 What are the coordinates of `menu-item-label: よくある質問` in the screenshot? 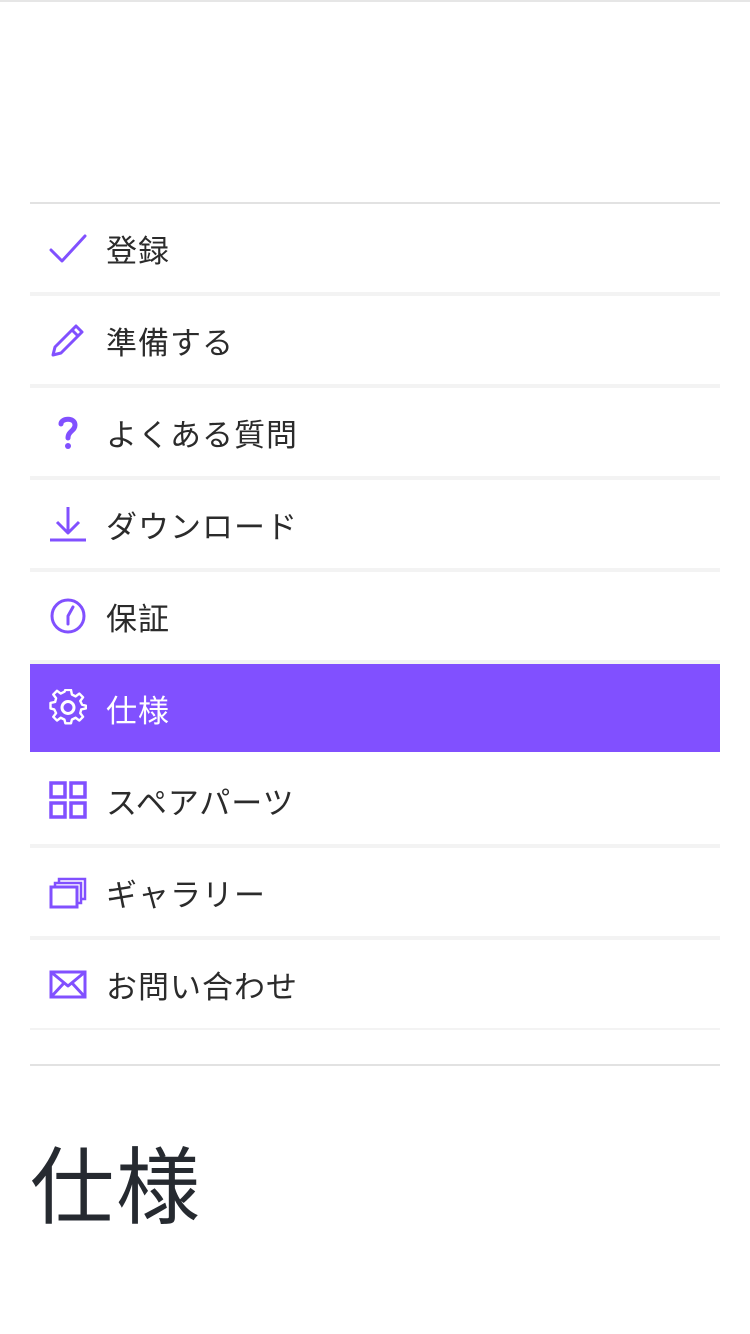 It's located at (202, 435).